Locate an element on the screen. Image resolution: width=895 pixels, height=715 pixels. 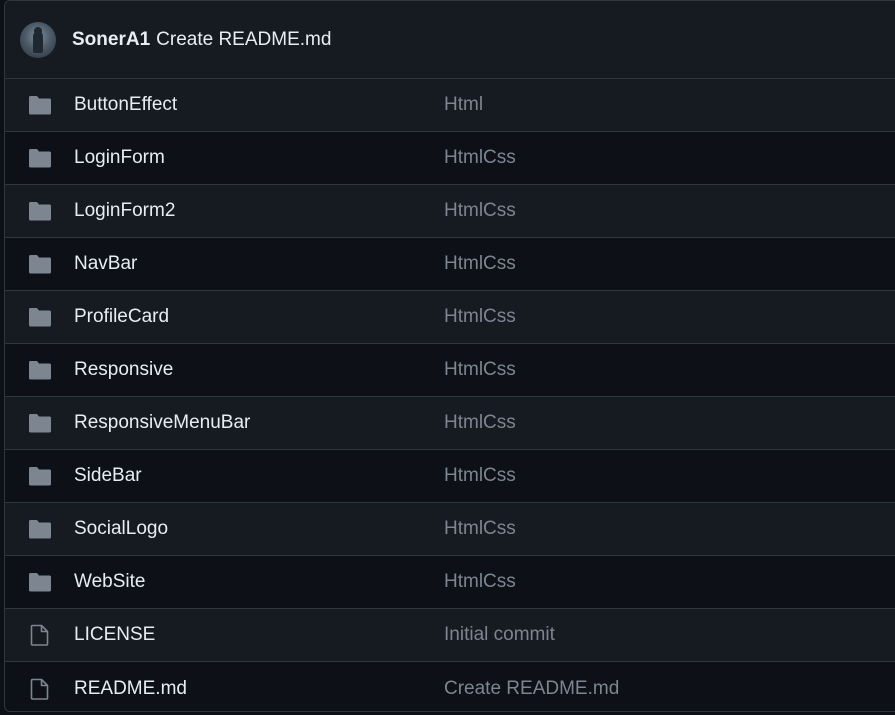
commit-message-link: Initial commit is located at coordinates (499, 635).